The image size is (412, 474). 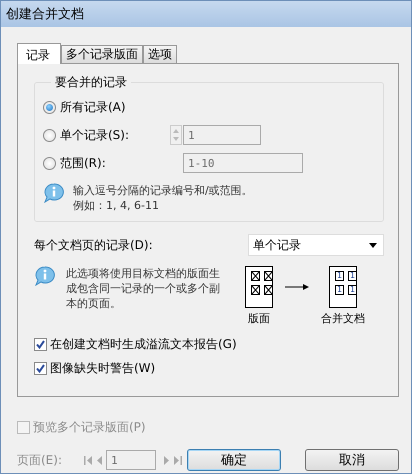 What do you see at coordinates (99, 460) in the screenshot?
I see `previous-page-icon` at bounding box center [99, 460].